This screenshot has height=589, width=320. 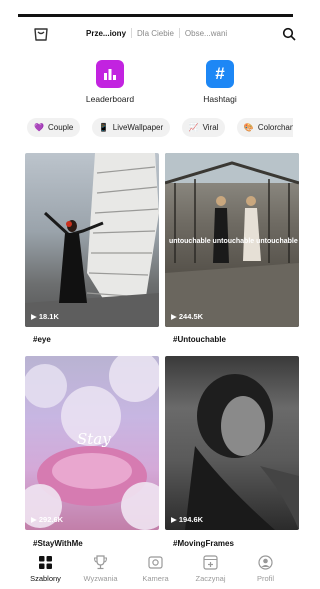 I want to click on chip-couple: 💜 Couple, so click(x=54, y=127).